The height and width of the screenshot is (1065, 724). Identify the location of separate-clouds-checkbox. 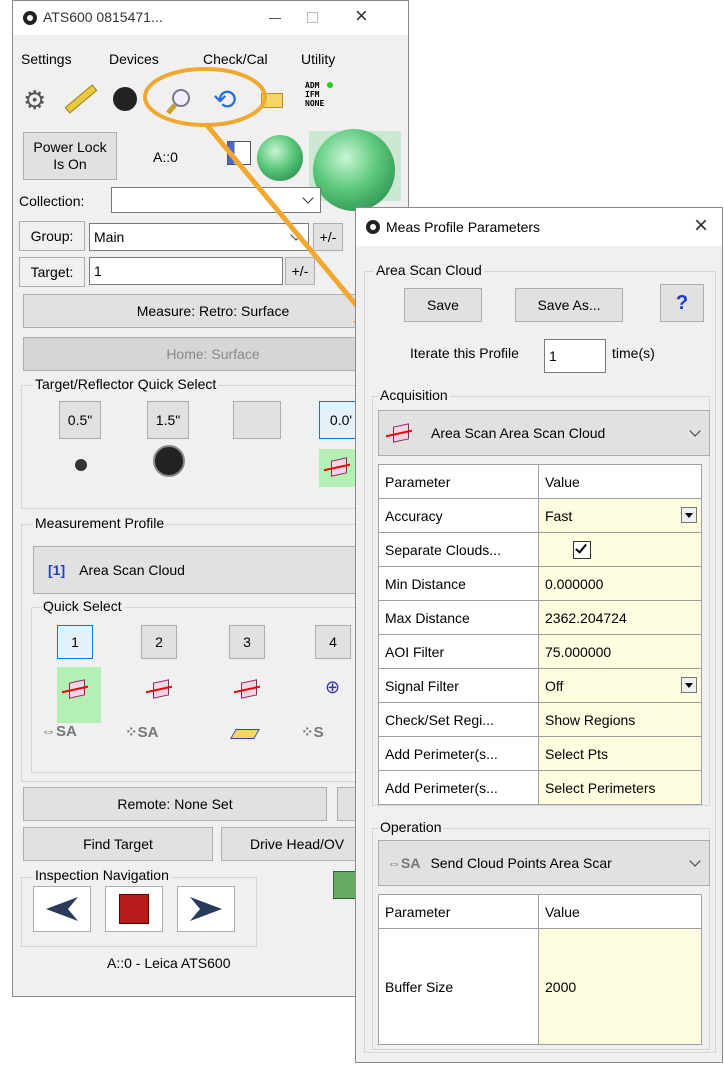
(582, 549).